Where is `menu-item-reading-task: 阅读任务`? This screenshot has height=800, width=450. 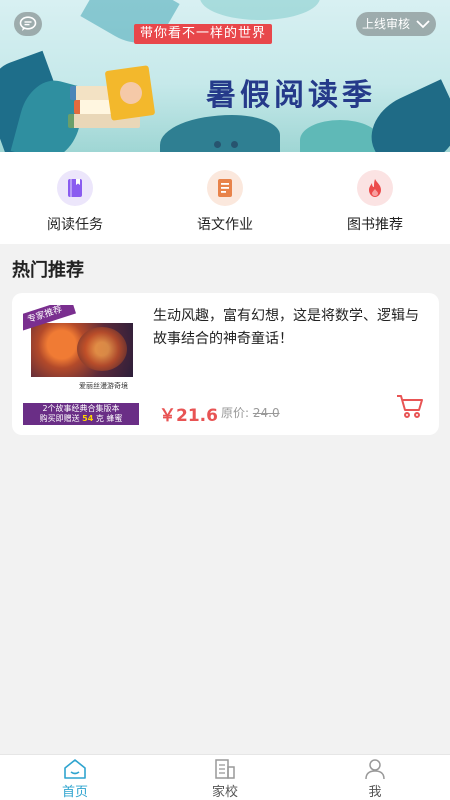
menu-item-reading-task: 阅读任务 is located at coordinates (75, 198).